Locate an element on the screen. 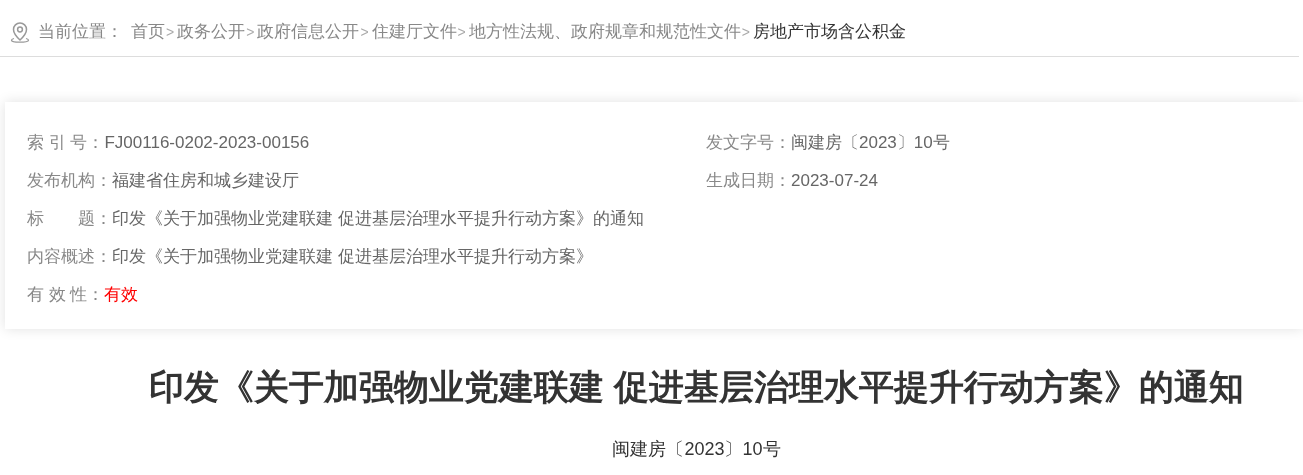 The width and height of the screenshot is (1303, 475). location-label: 当前位置： is located at coordinates (80, 32).